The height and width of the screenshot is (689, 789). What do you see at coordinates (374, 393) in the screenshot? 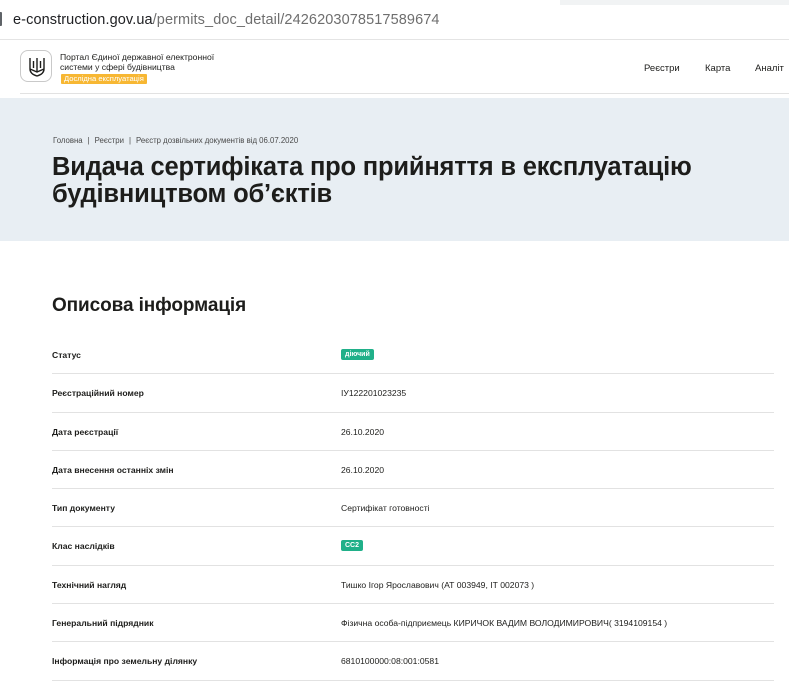
I see `row-value: ІУ122201023235` at bounding box center [374, 393].